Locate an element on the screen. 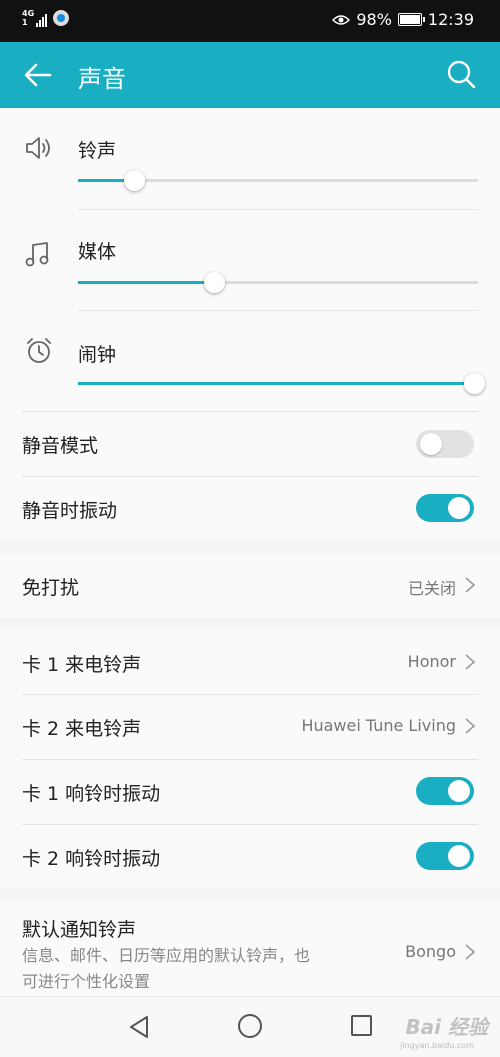  do-not-disturb-row: 免打扰 已关闭 is located at coordinates (250, 585).